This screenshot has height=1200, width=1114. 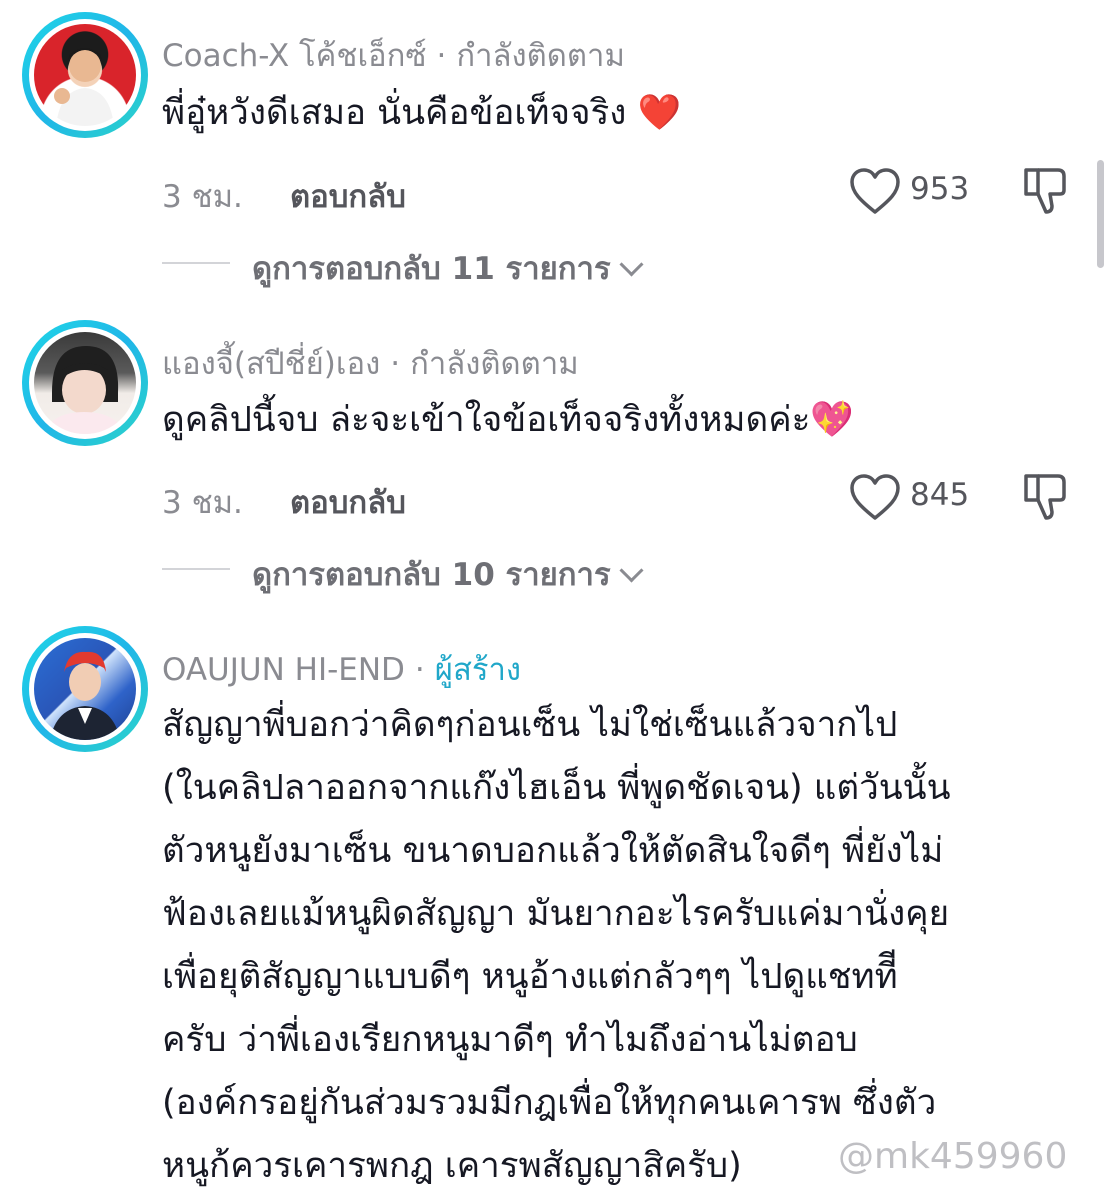 I want to click on view-replies-button: ดูการตอบกลับ 11 รายการ, so click(x=448, y=268).